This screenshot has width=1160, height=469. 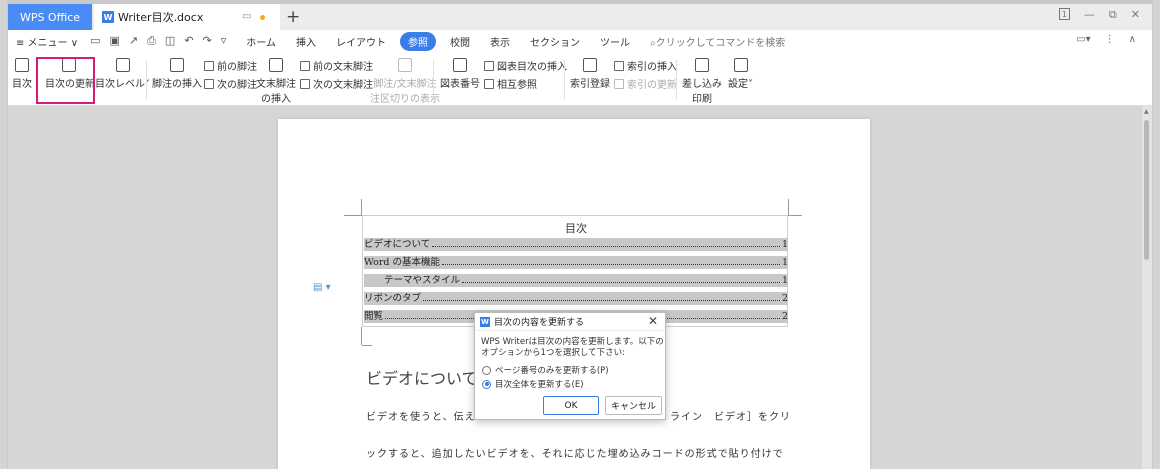 What do you see at coordinates (237, 67) in the screenshot?
I see `prev-footnote-label: 前の脚注` at bounding box center [237, 67].